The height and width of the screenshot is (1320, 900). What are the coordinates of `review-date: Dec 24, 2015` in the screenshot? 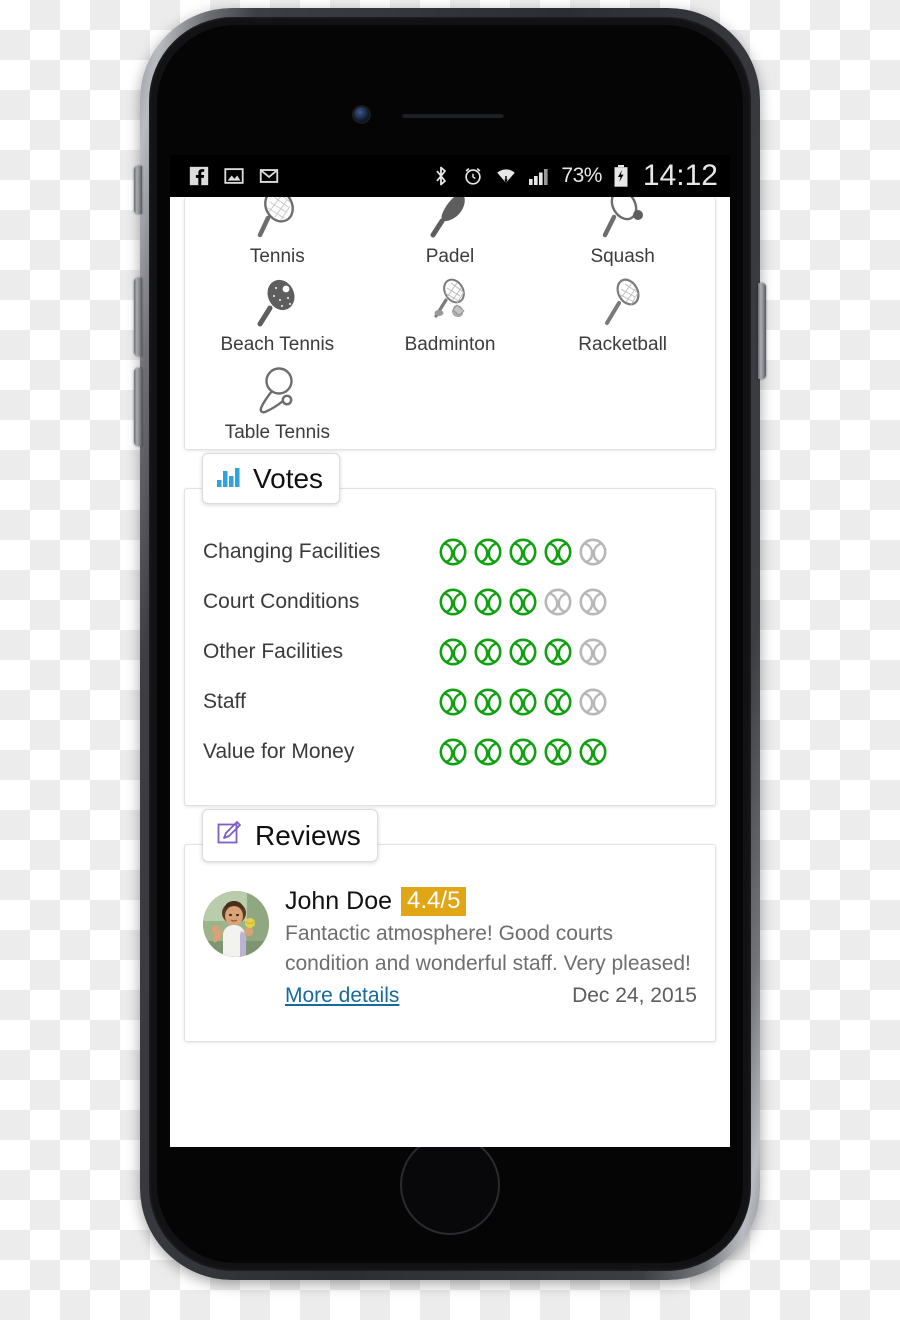 It's located at (634, 995).